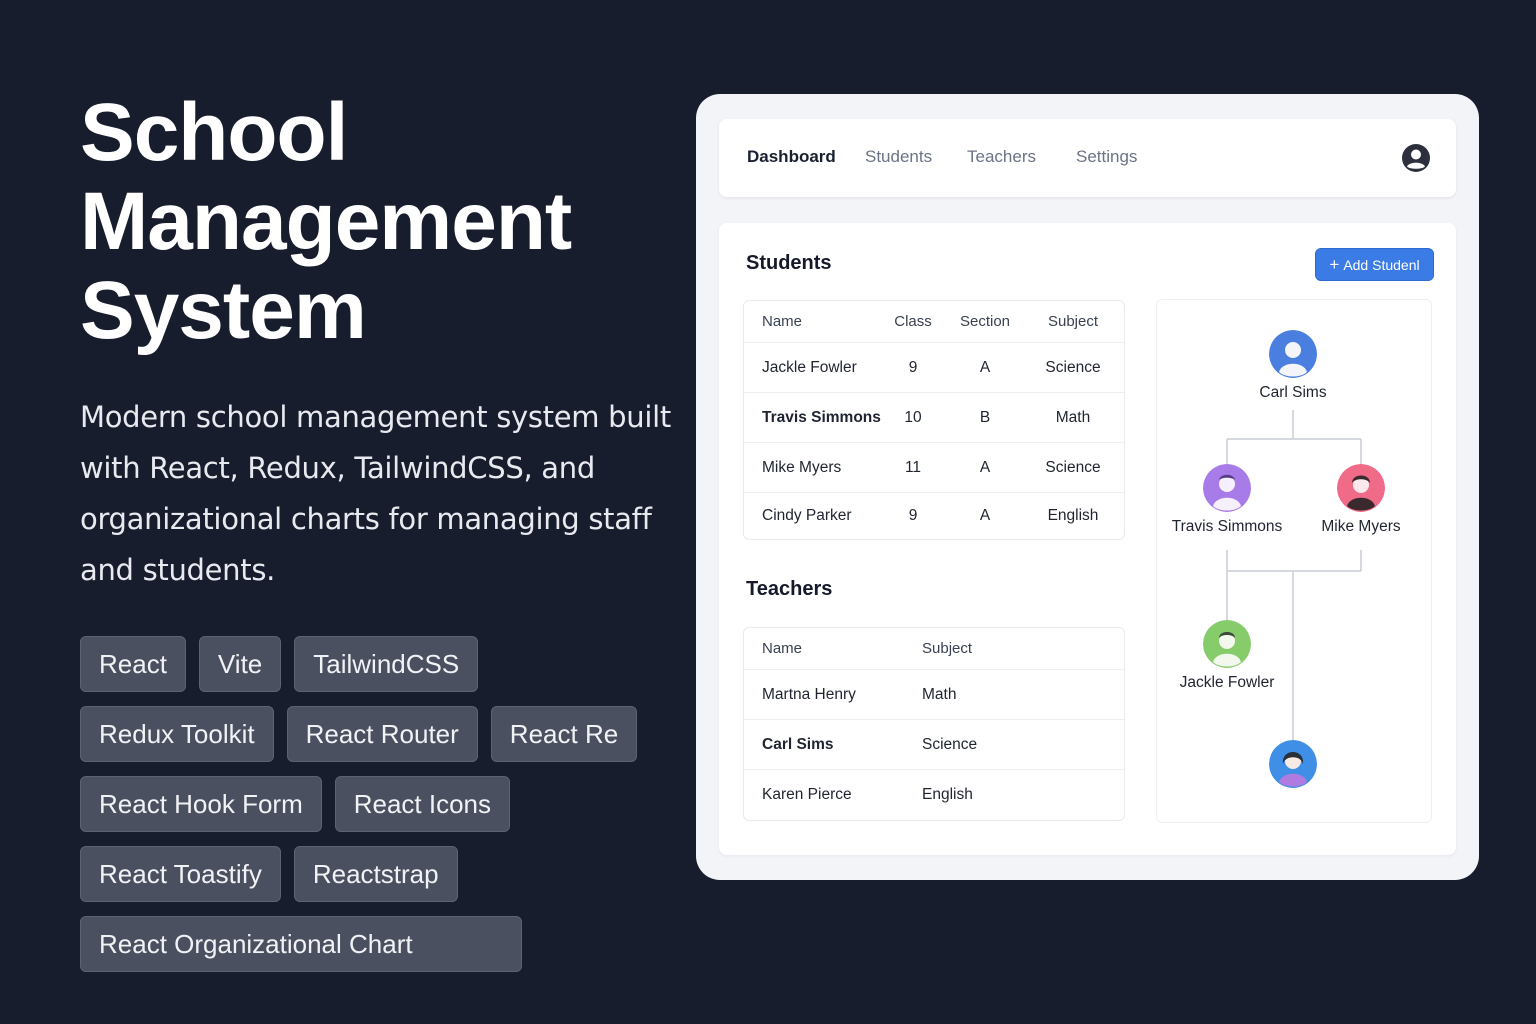 This screenshot has height=1024, width=1536. What do you see at coordinates (934, 468) in the screenshot?
I see `table-row: Mike Myers 11 A Science` at bounding box center [934, 468].